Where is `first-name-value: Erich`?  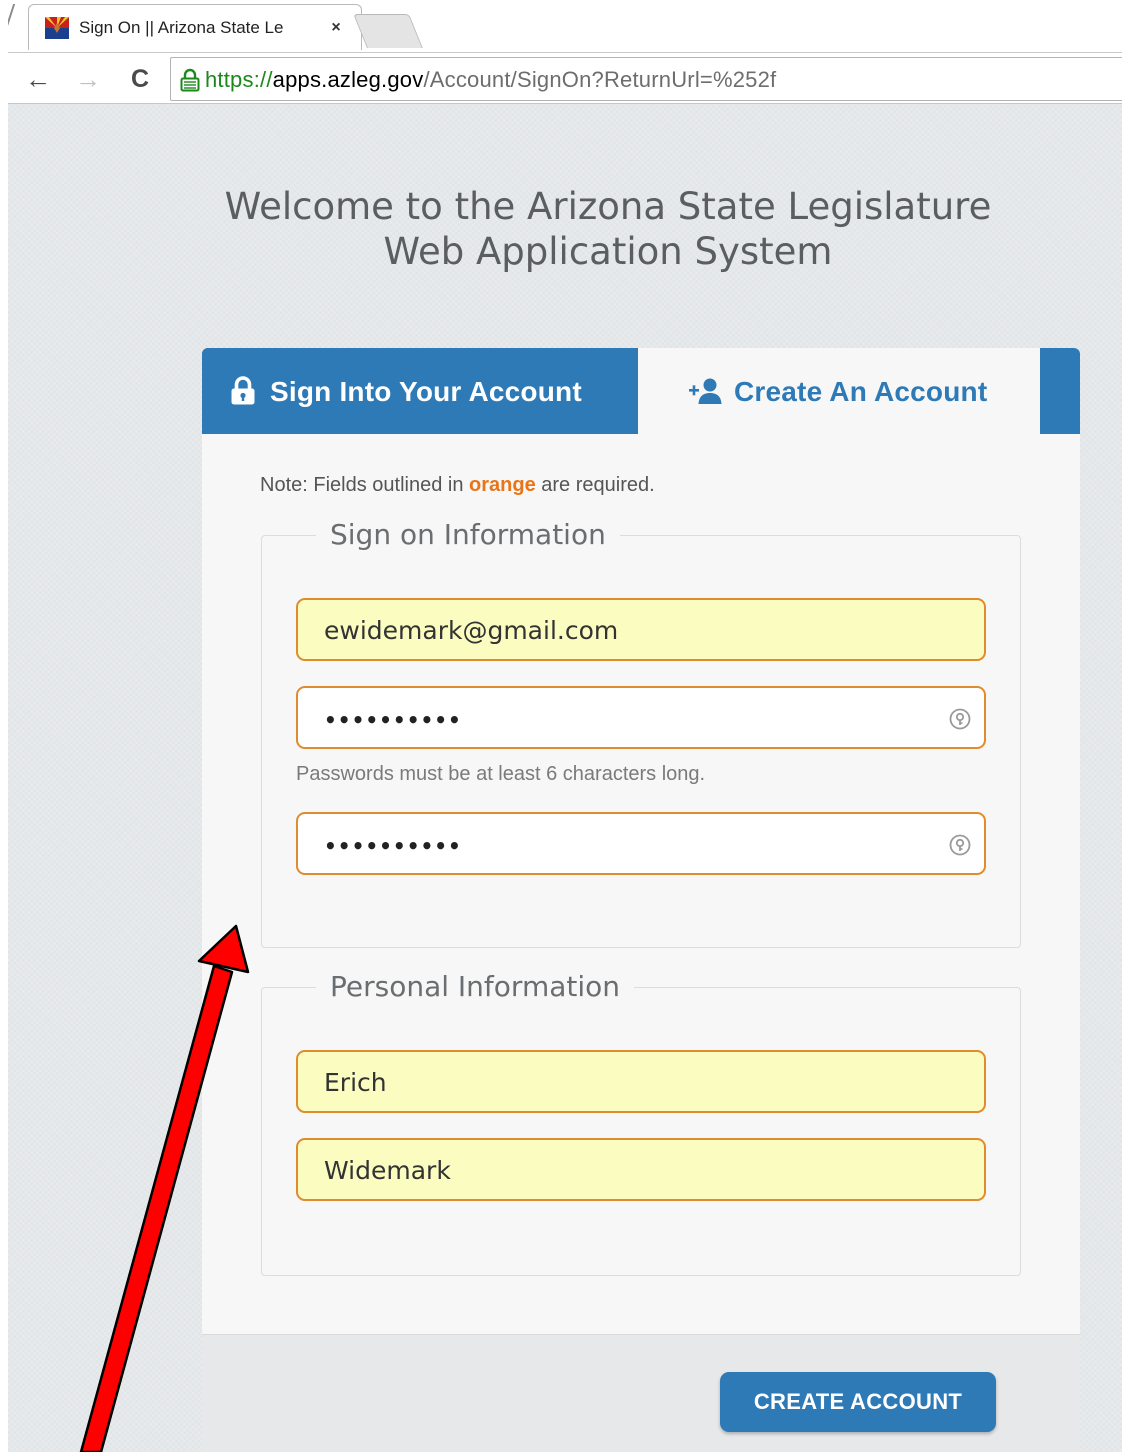 first-name-value: Erich is located at coordinates (355, 1082).